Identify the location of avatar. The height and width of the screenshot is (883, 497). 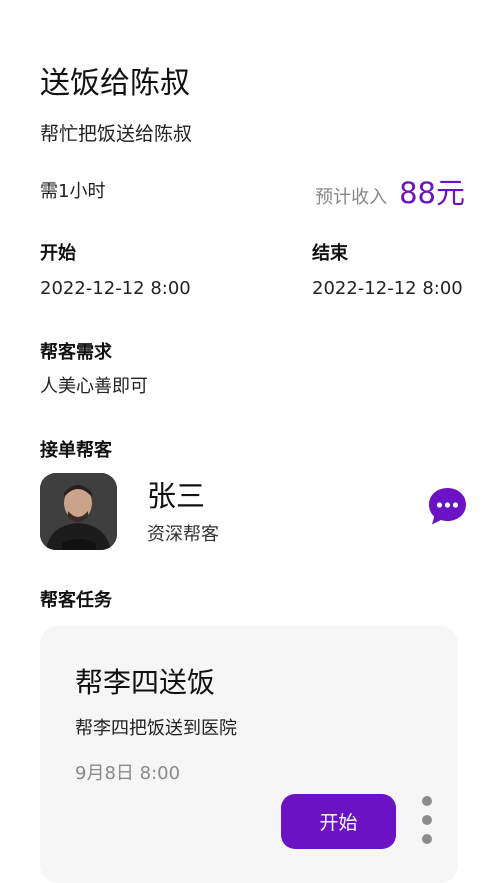
(78, 511).